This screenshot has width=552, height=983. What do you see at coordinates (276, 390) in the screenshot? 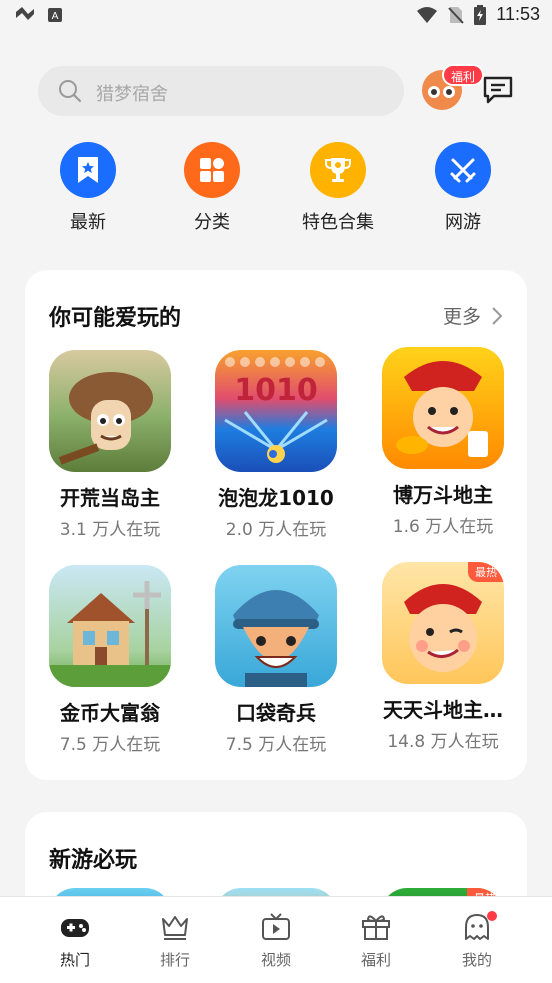
I see `svg-text: 1010` at bounding box center [276, 390].